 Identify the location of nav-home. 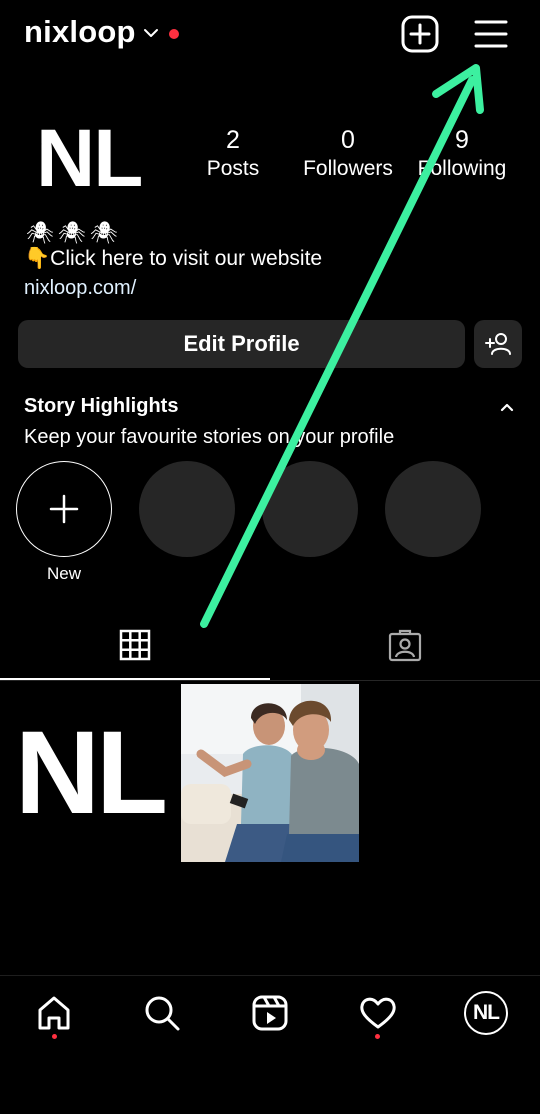
(54, 1013).